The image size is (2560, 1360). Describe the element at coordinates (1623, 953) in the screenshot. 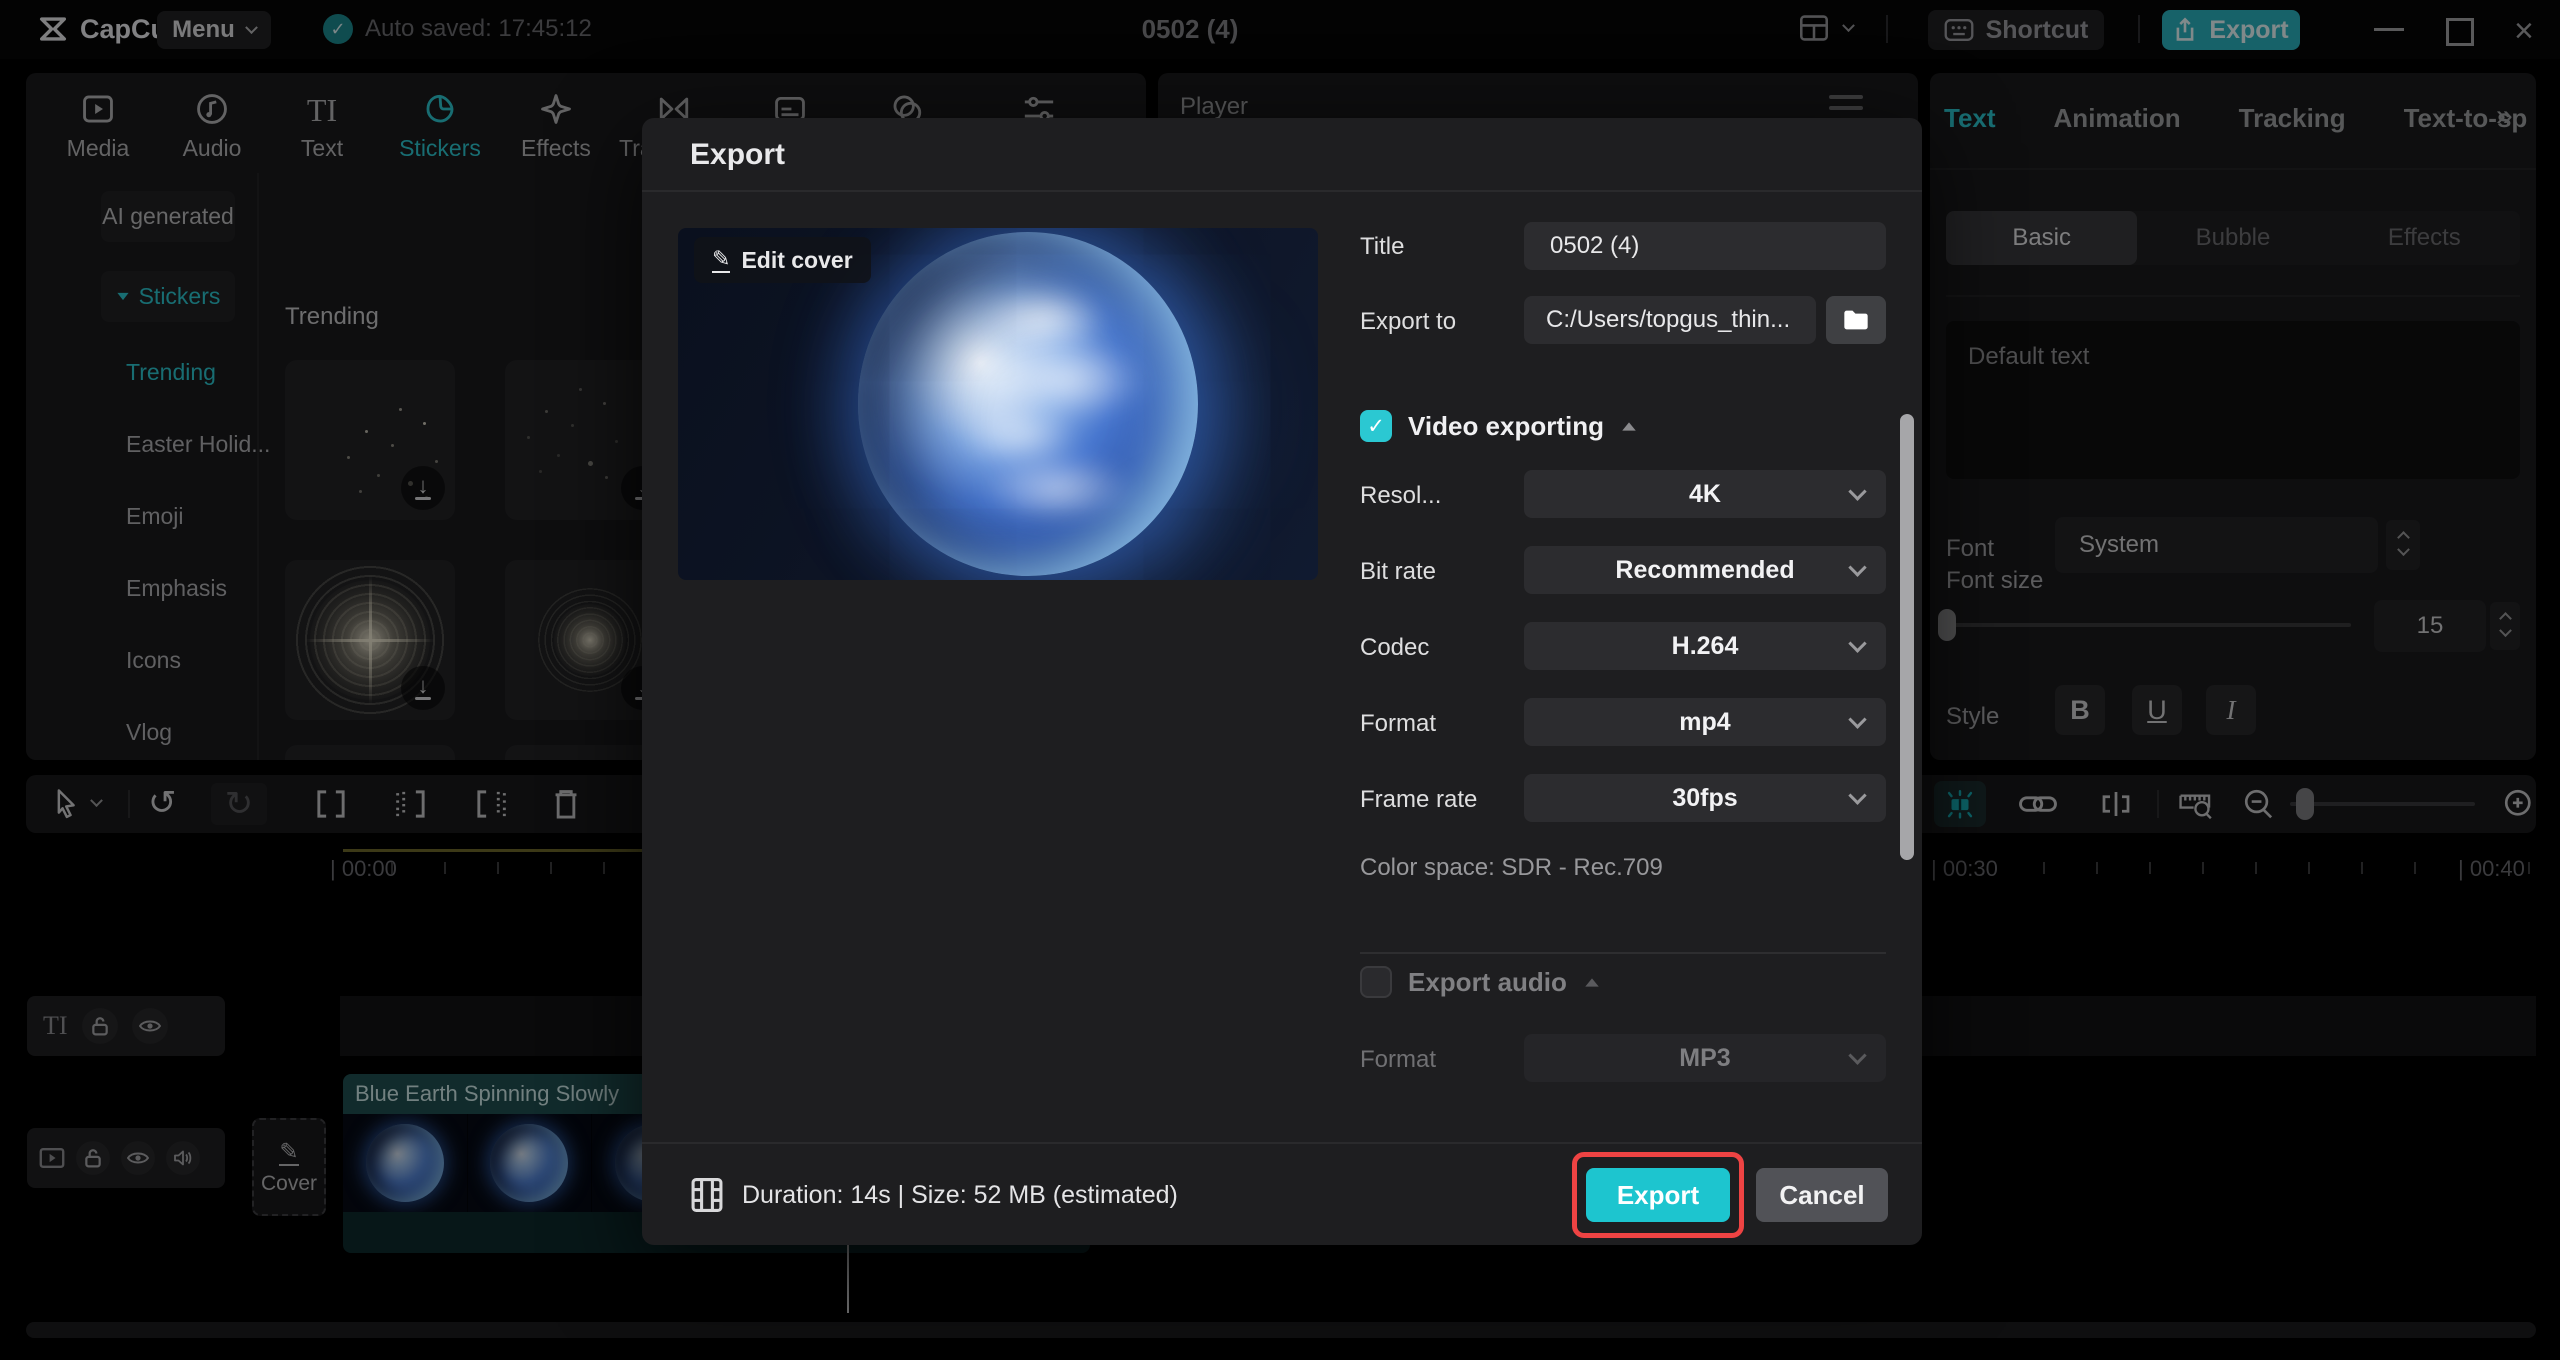

I see `section-divider` at that location.